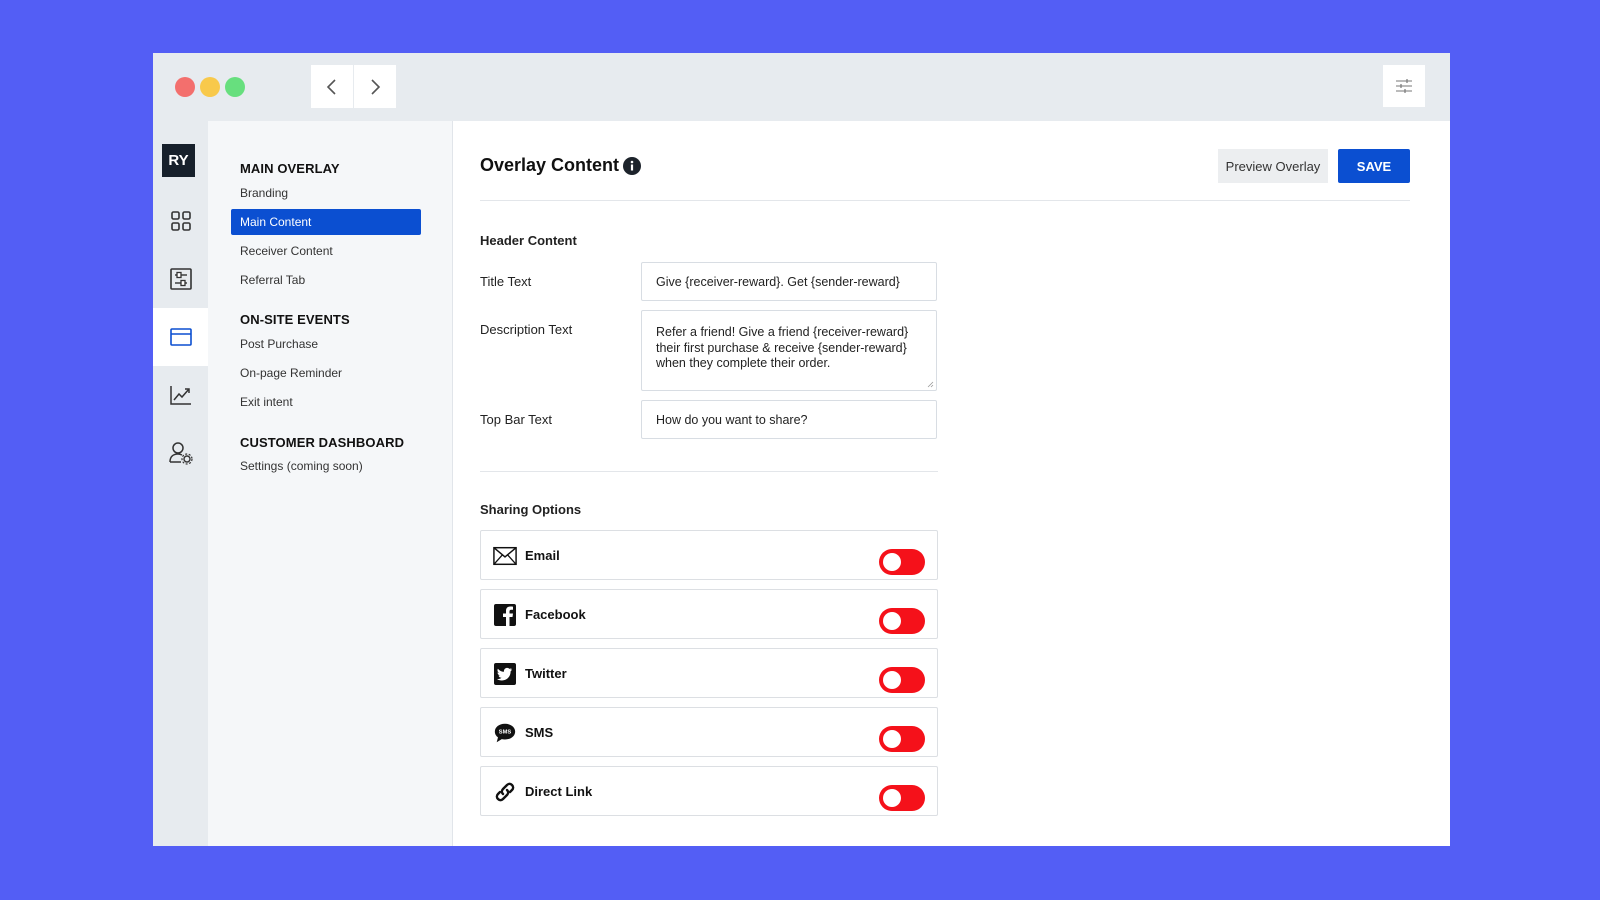 This screenshot has height=900, width=1600. I want to click on minimize-window-button, so click(210, 87).